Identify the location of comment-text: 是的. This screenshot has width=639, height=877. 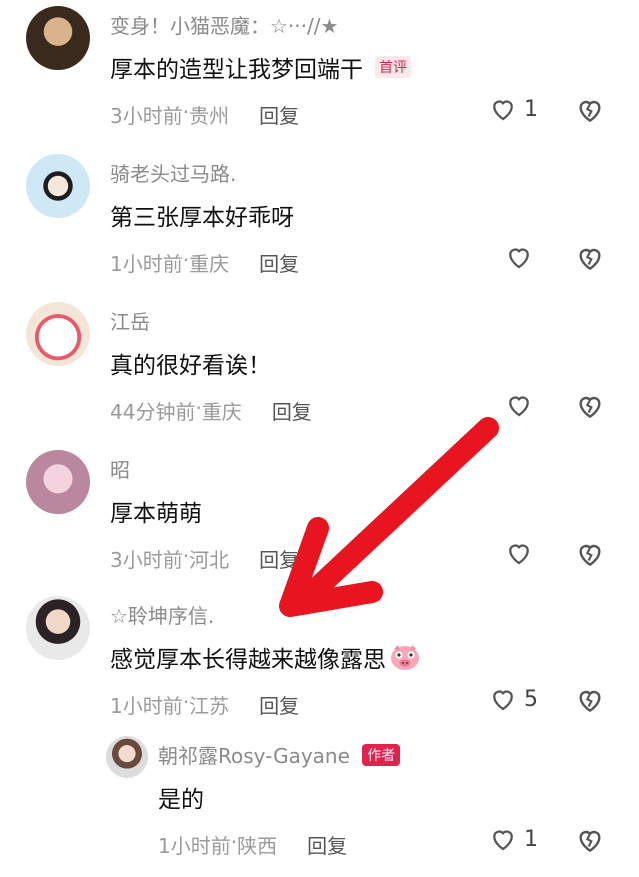
(181, 797).